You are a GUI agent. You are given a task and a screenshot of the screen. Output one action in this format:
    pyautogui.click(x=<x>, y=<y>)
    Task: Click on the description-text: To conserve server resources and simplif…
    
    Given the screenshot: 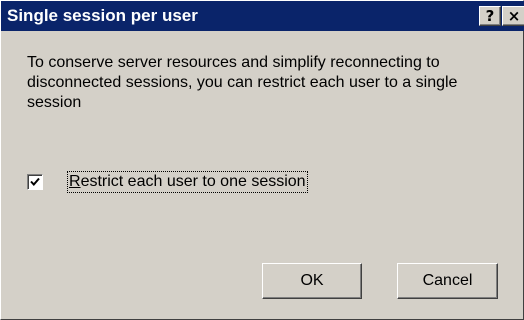 What is the action you would take?
    pyautogui.click(x=242, y=82)
    